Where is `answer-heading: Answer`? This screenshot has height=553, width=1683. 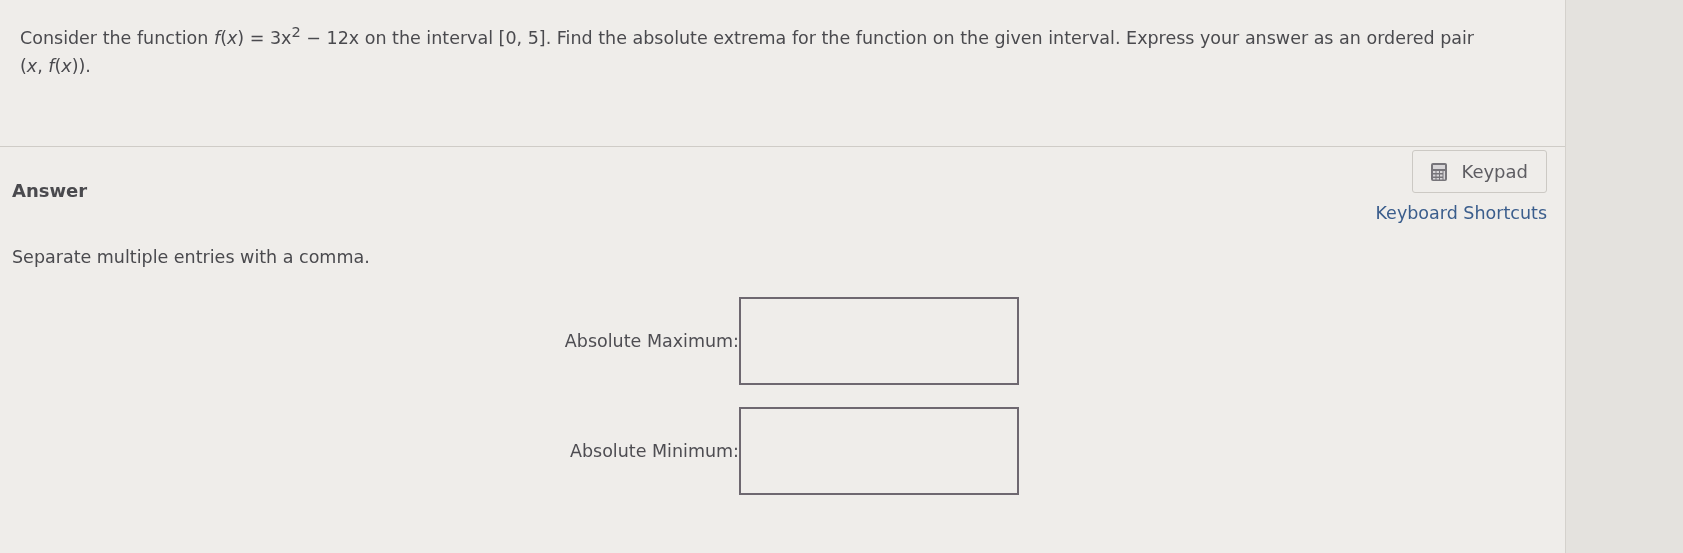
answer-heading: Answer is located at coordinates (50, 191).